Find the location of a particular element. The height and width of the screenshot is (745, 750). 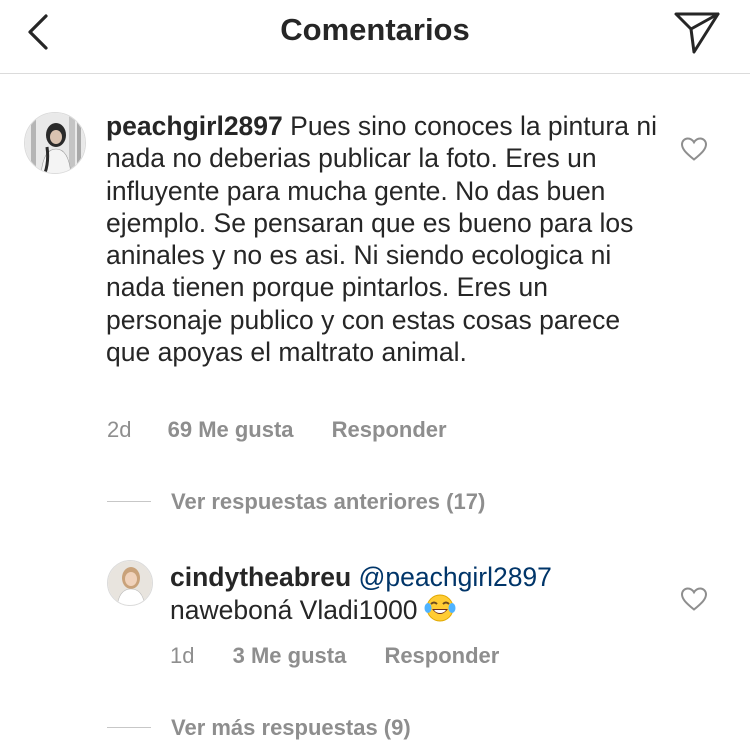

direct-send-icon is located at coordinates (697, 33).